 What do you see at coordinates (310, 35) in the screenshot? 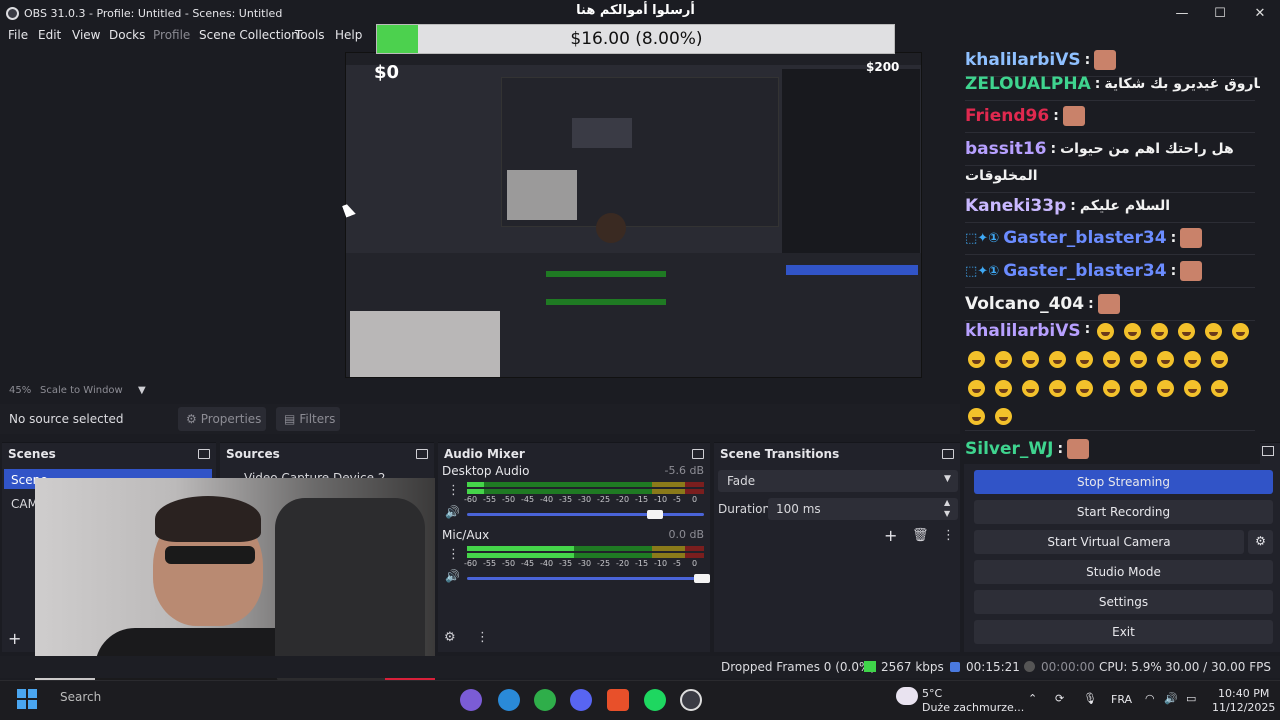
I see `menu-tools: Tools` at bounding box center [310, 35].